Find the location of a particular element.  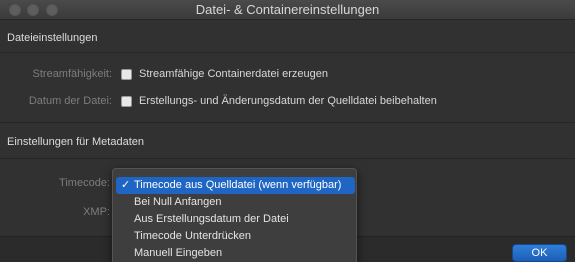

file-date-checkbox is located at coordinates (126, 101).